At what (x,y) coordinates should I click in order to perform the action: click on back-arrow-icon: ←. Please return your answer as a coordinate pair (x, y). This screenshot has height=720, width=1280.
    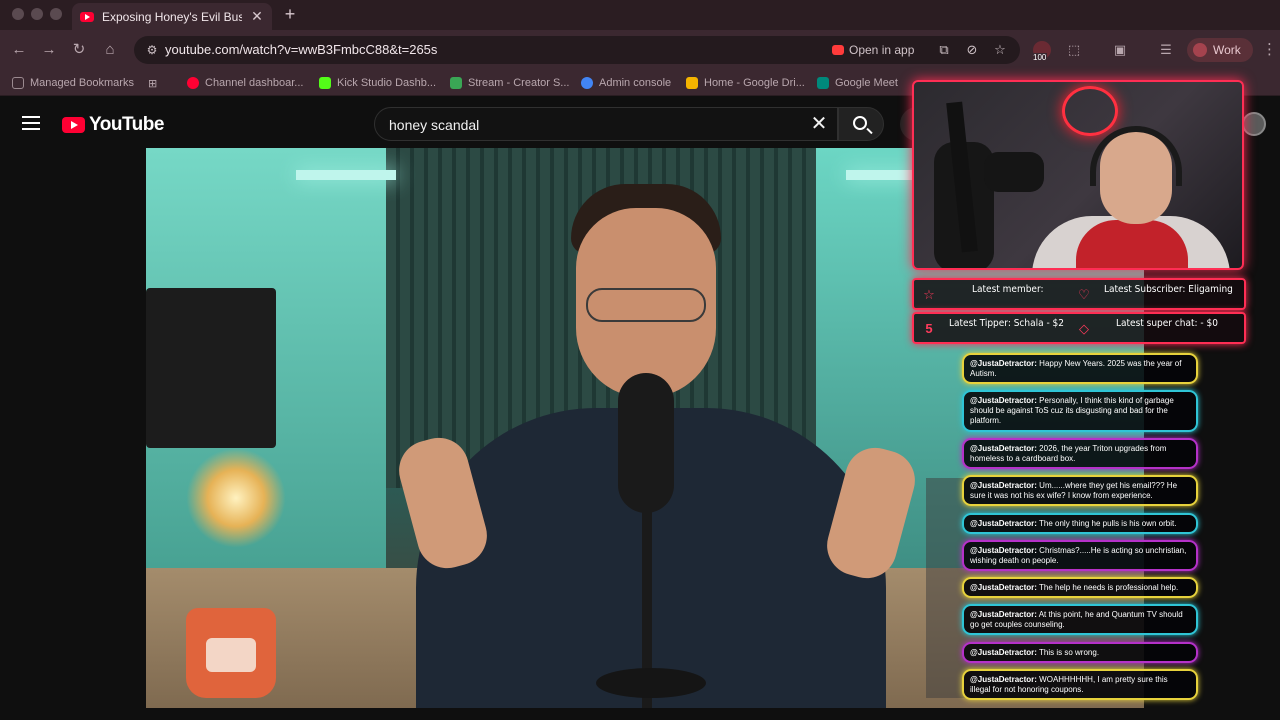
    Looking at the image, I should click on (19, 50).